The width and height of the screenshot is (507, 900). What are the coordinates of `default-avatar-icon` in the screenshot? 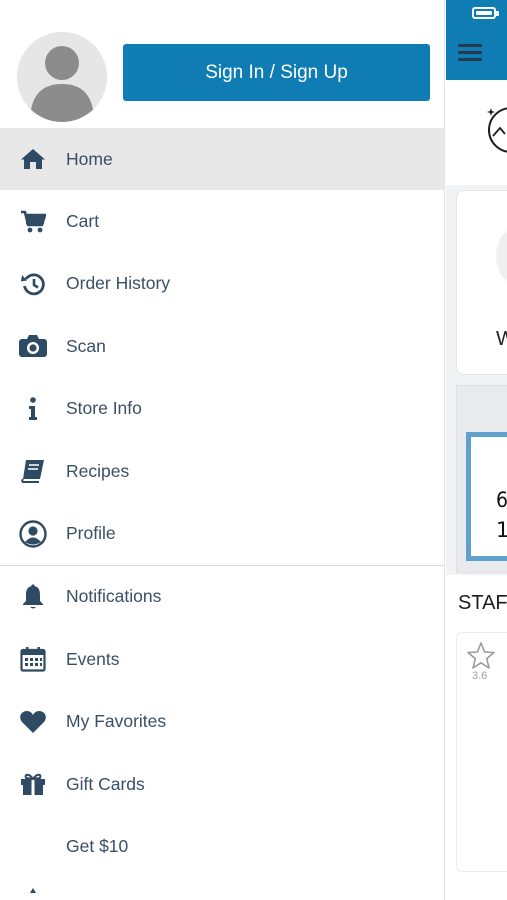 It's located at (62, 77).